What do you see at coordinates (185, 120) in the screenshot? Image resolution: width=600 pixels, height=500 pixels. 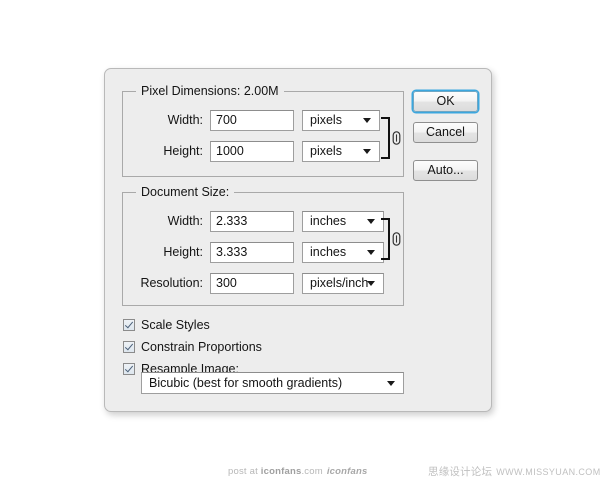 I see `pixel-width-label: Width:` at bounding box center [185, 120].